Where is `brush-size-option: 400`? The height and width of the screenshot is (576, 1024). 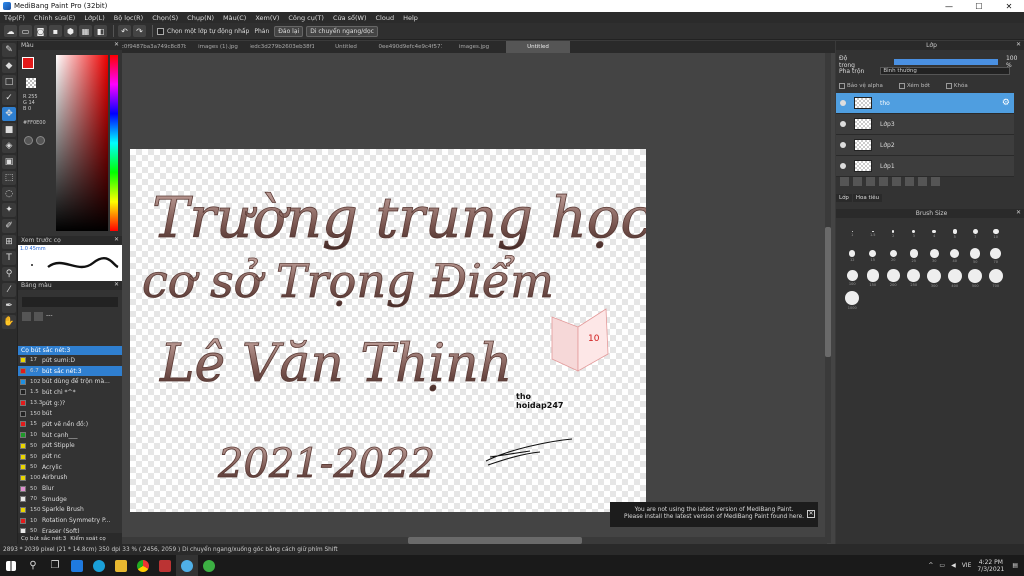 brush-size-option: 400 is located at coordinates (955, 278).